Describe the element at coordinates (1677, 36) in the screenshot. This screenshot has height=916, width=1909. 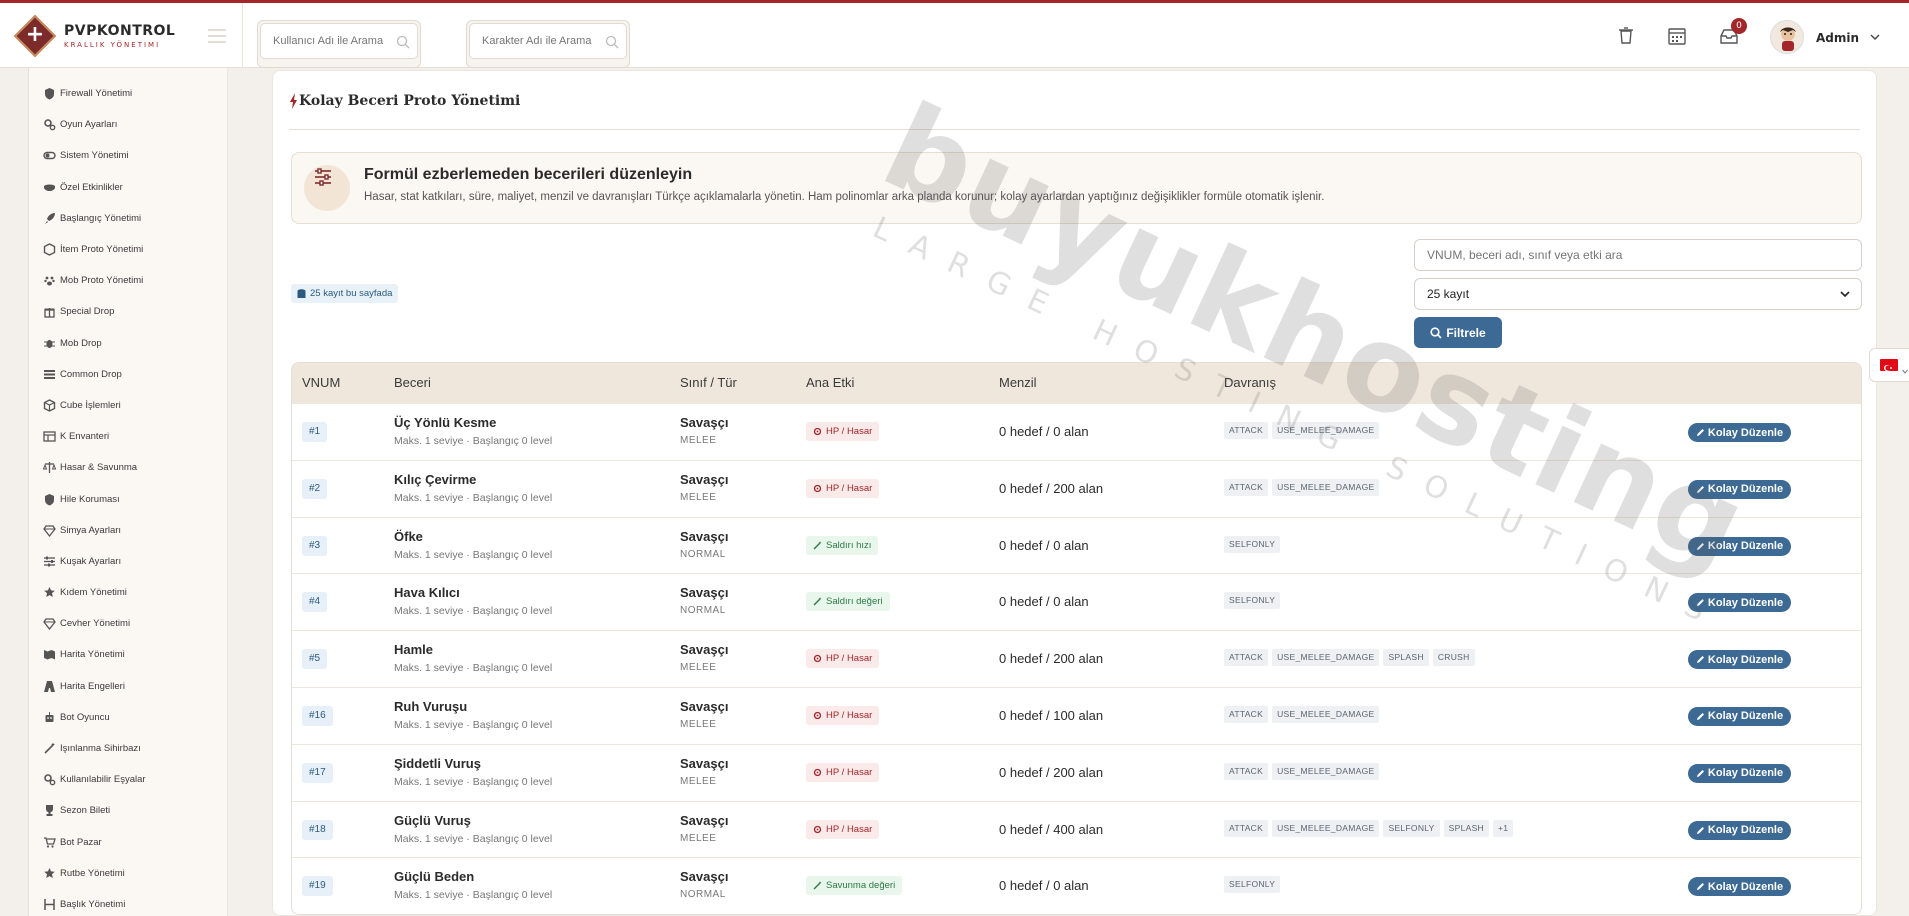
I see `calendar-icon` at that location.